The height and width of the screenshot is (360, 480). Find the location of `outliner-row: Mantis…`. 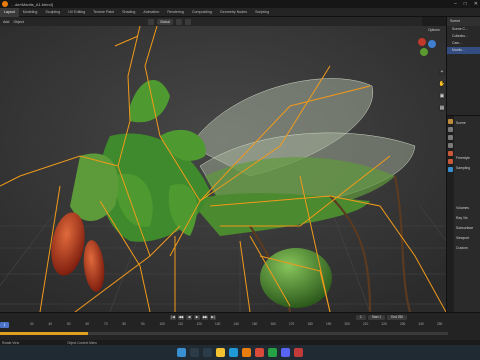

outliner-row: Mantis… is located at coordinates (463, 50).